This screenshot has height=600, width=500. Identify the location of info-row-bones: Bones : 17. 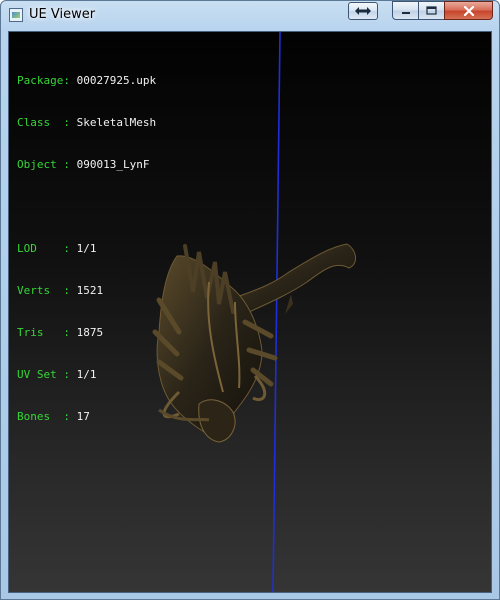
(86, 417).